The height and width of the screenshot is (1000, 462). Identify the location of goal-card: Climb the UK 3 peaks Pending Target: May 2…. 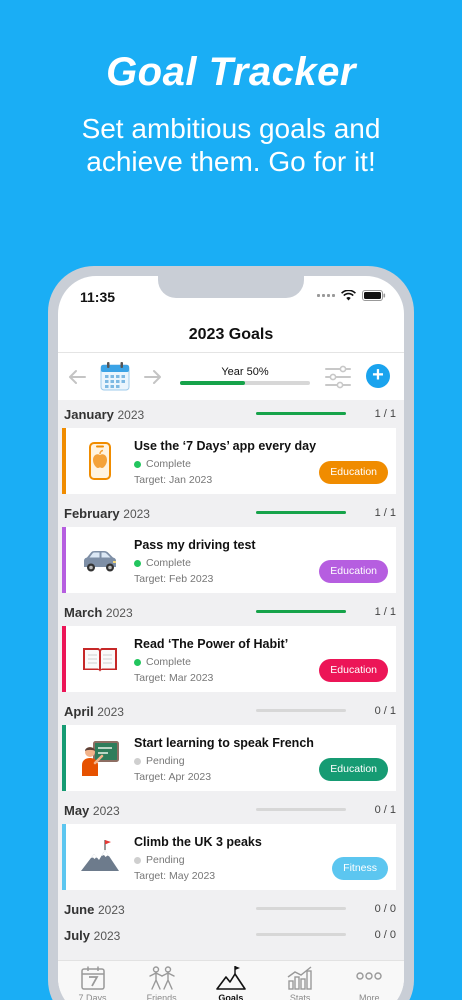
(229, 857).